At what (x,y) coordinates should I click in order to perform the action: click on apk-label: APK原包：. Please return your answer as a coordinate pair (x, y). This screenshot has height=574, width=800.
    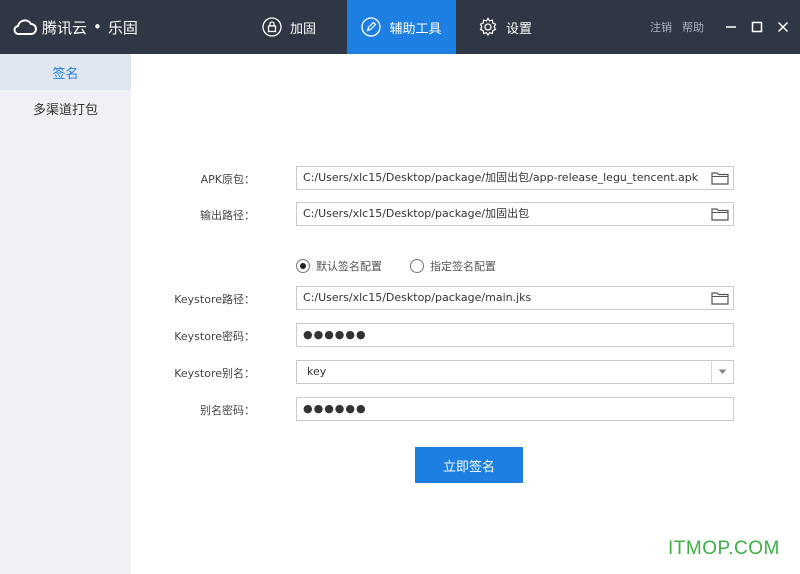
    Looking at the image, I should click on (227, 179).